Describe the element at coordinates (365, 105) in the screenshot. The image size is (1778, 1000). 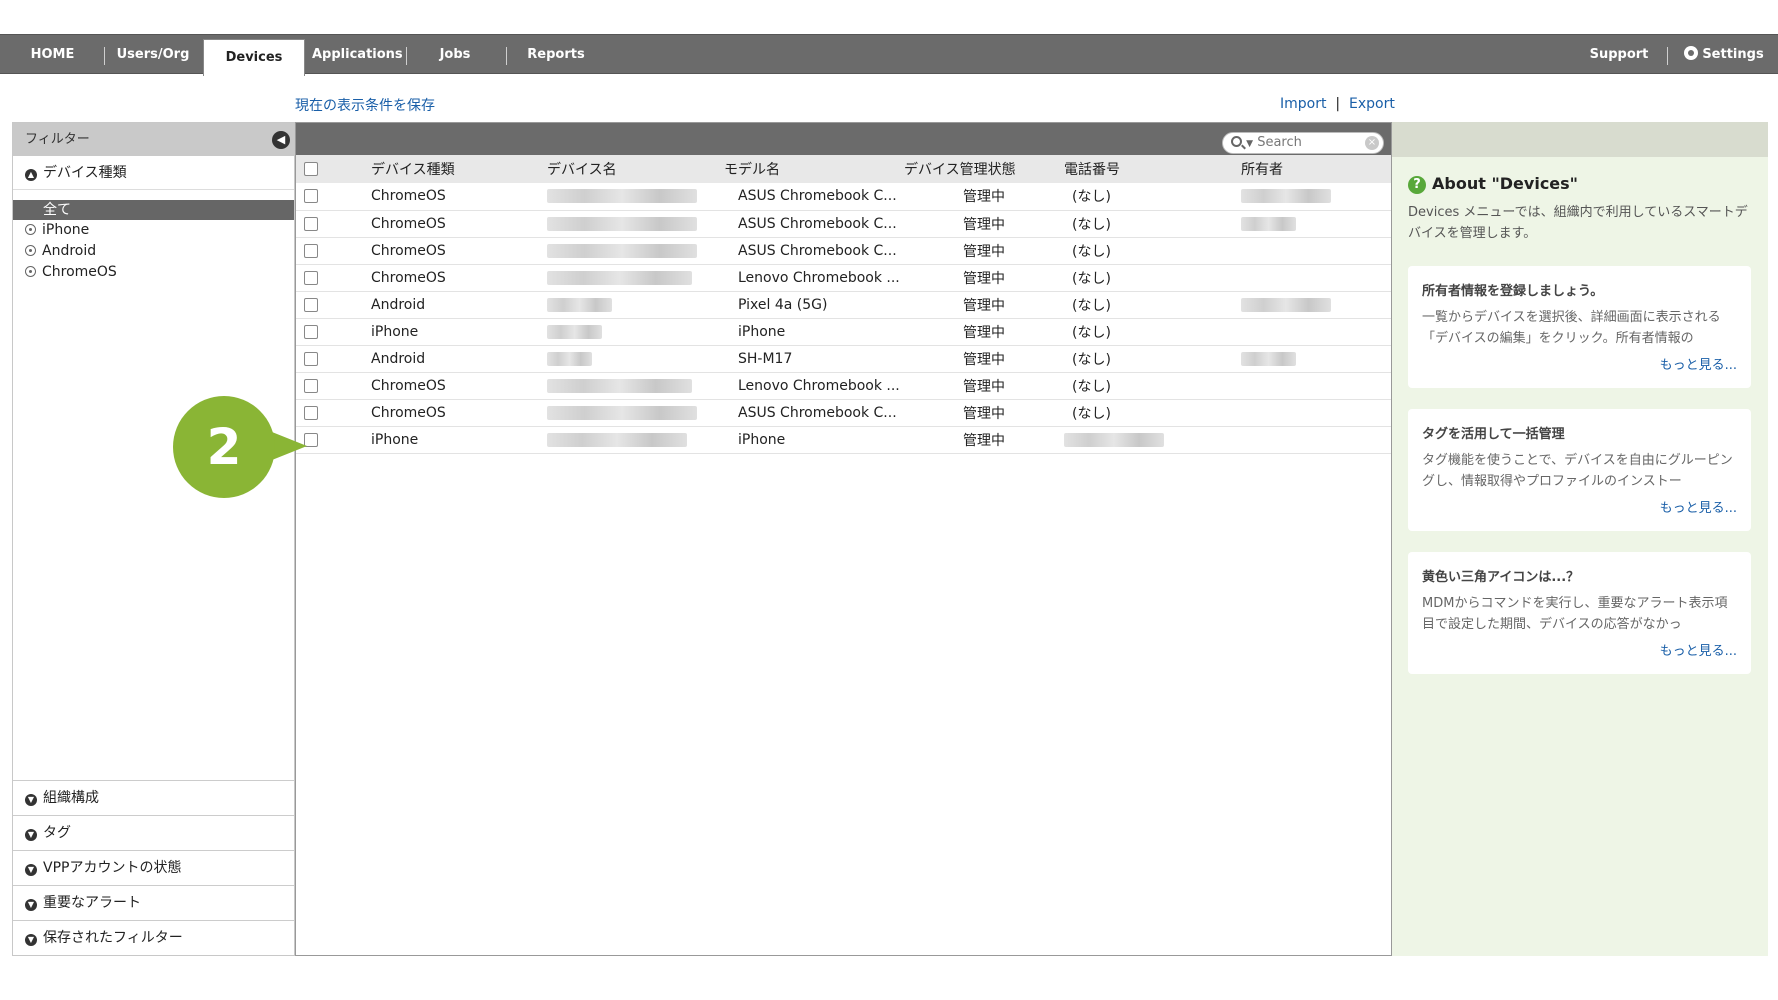
I see `save-view-link: 現在の表示条件を保存` at that location.